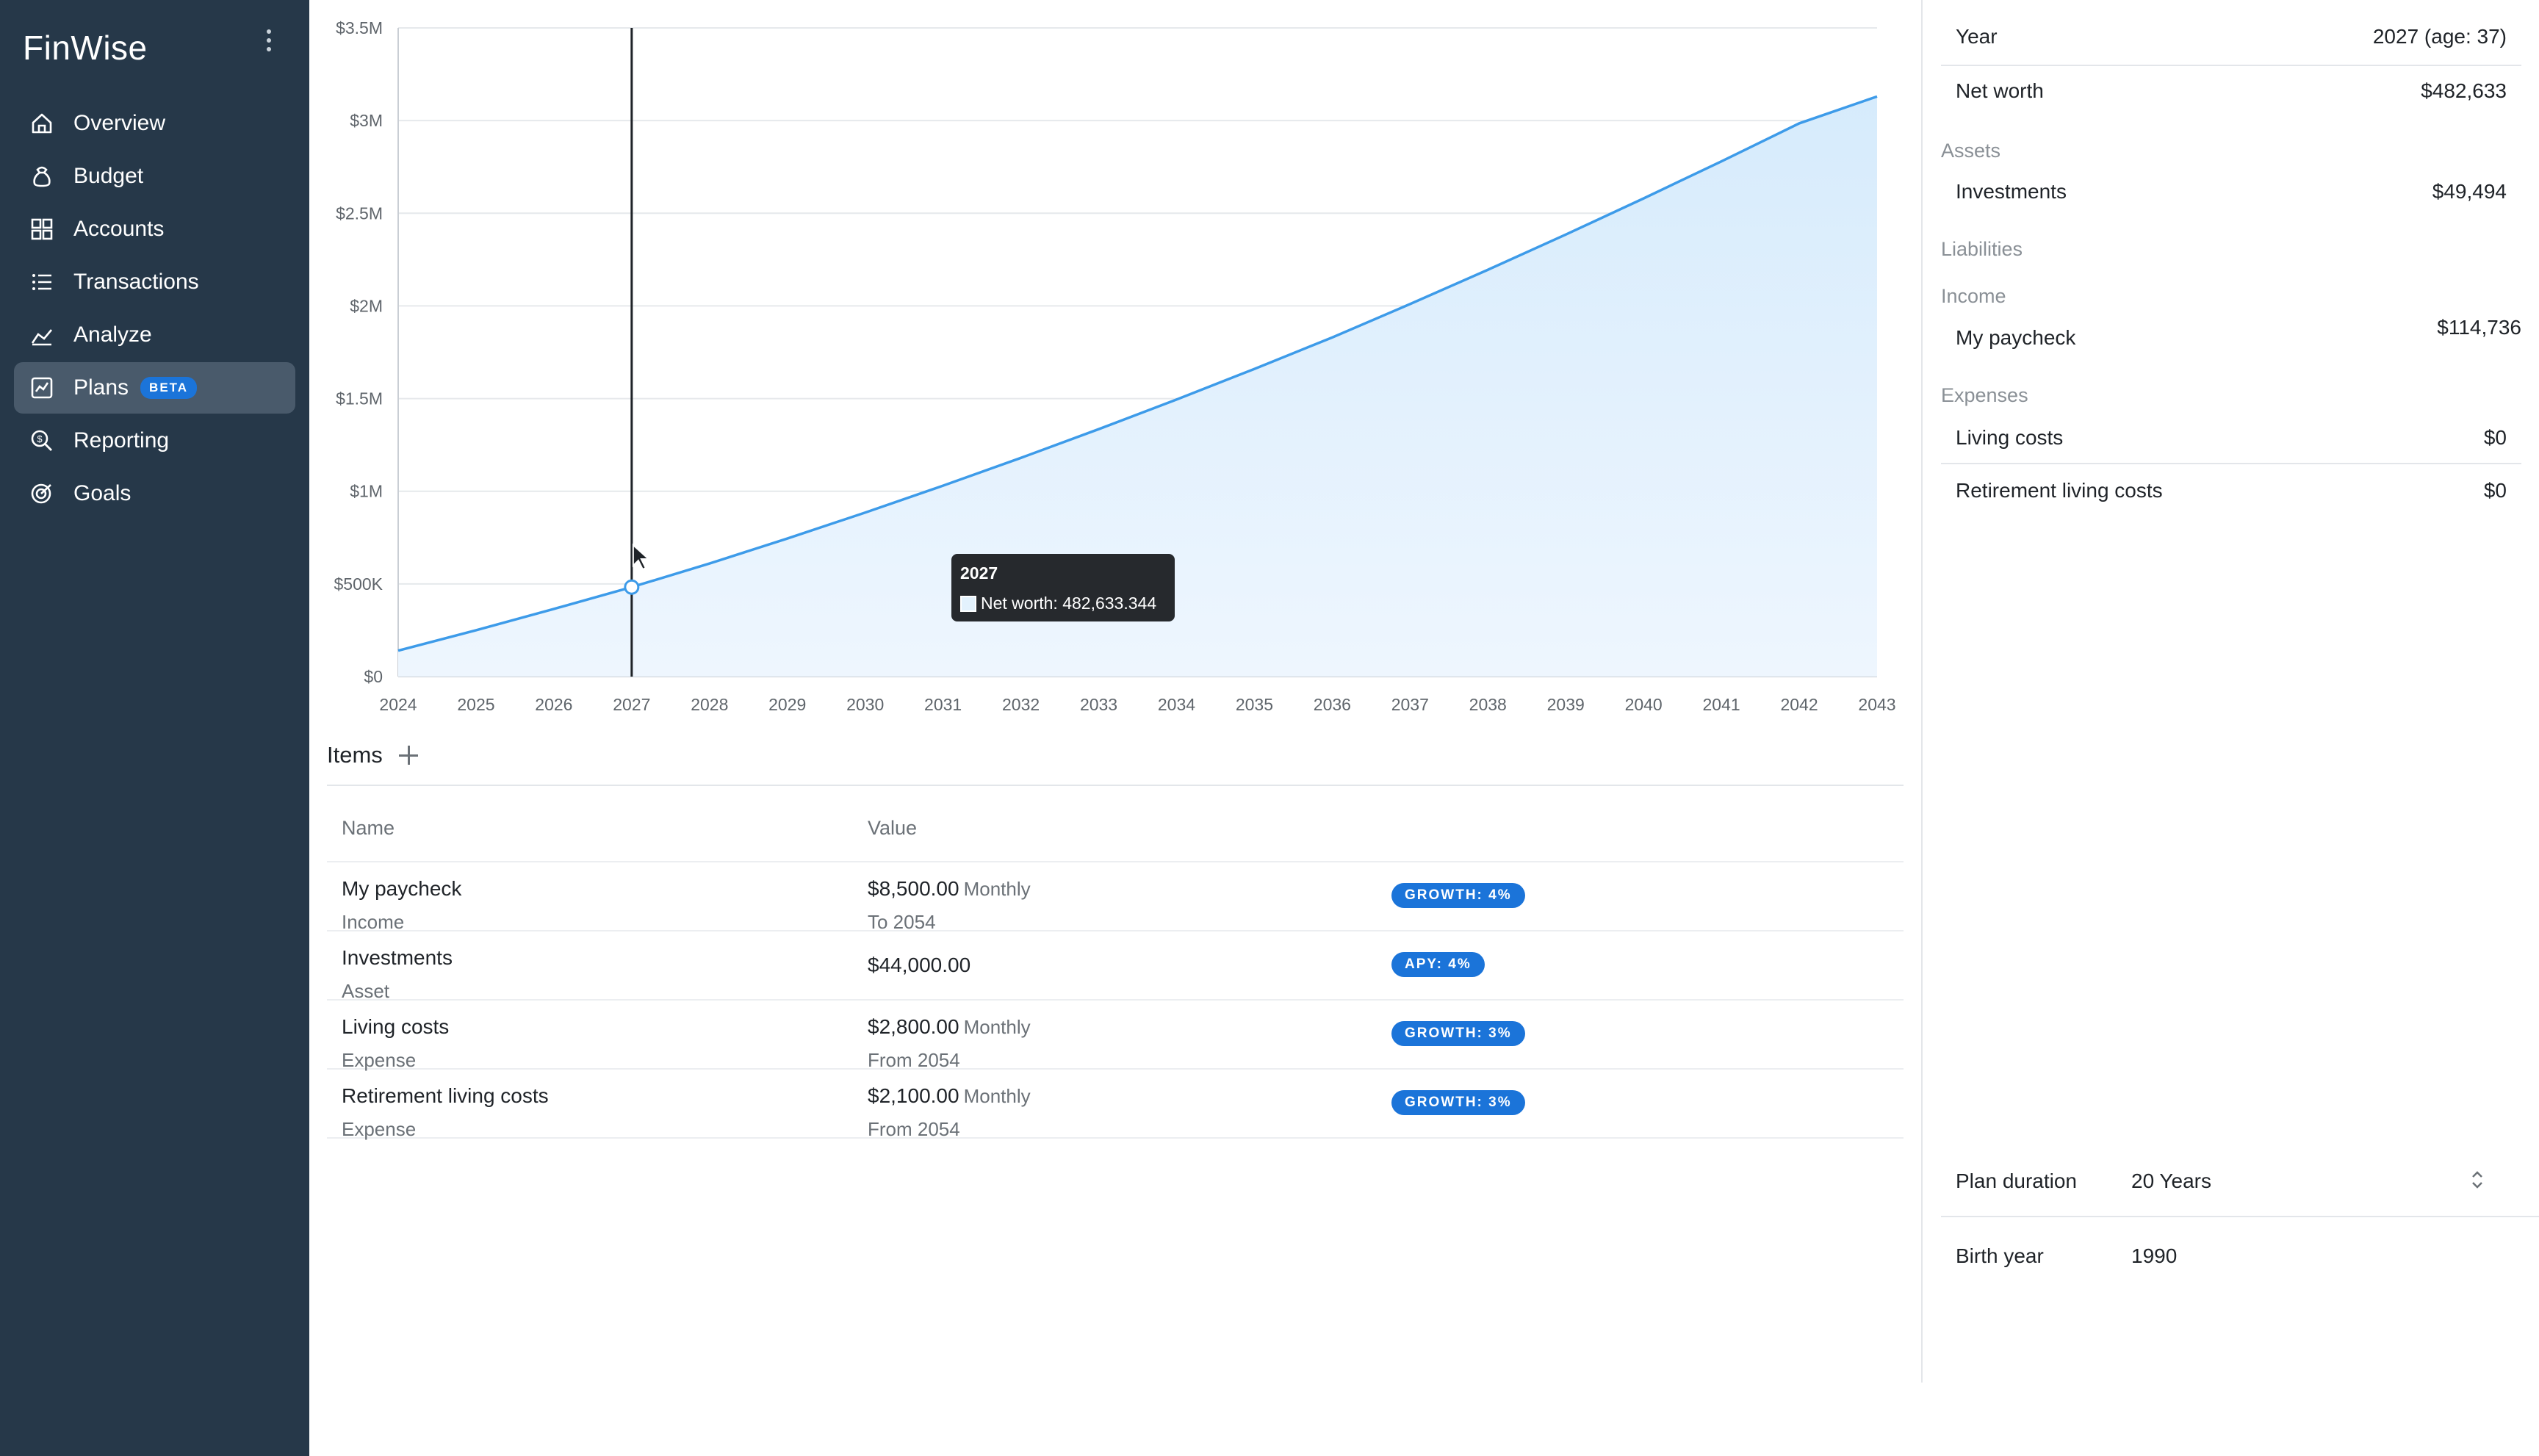  Describe the element at coordinates (154, 494) in the screenshot. I see `sidebar-item-goals: Goals` at that location.